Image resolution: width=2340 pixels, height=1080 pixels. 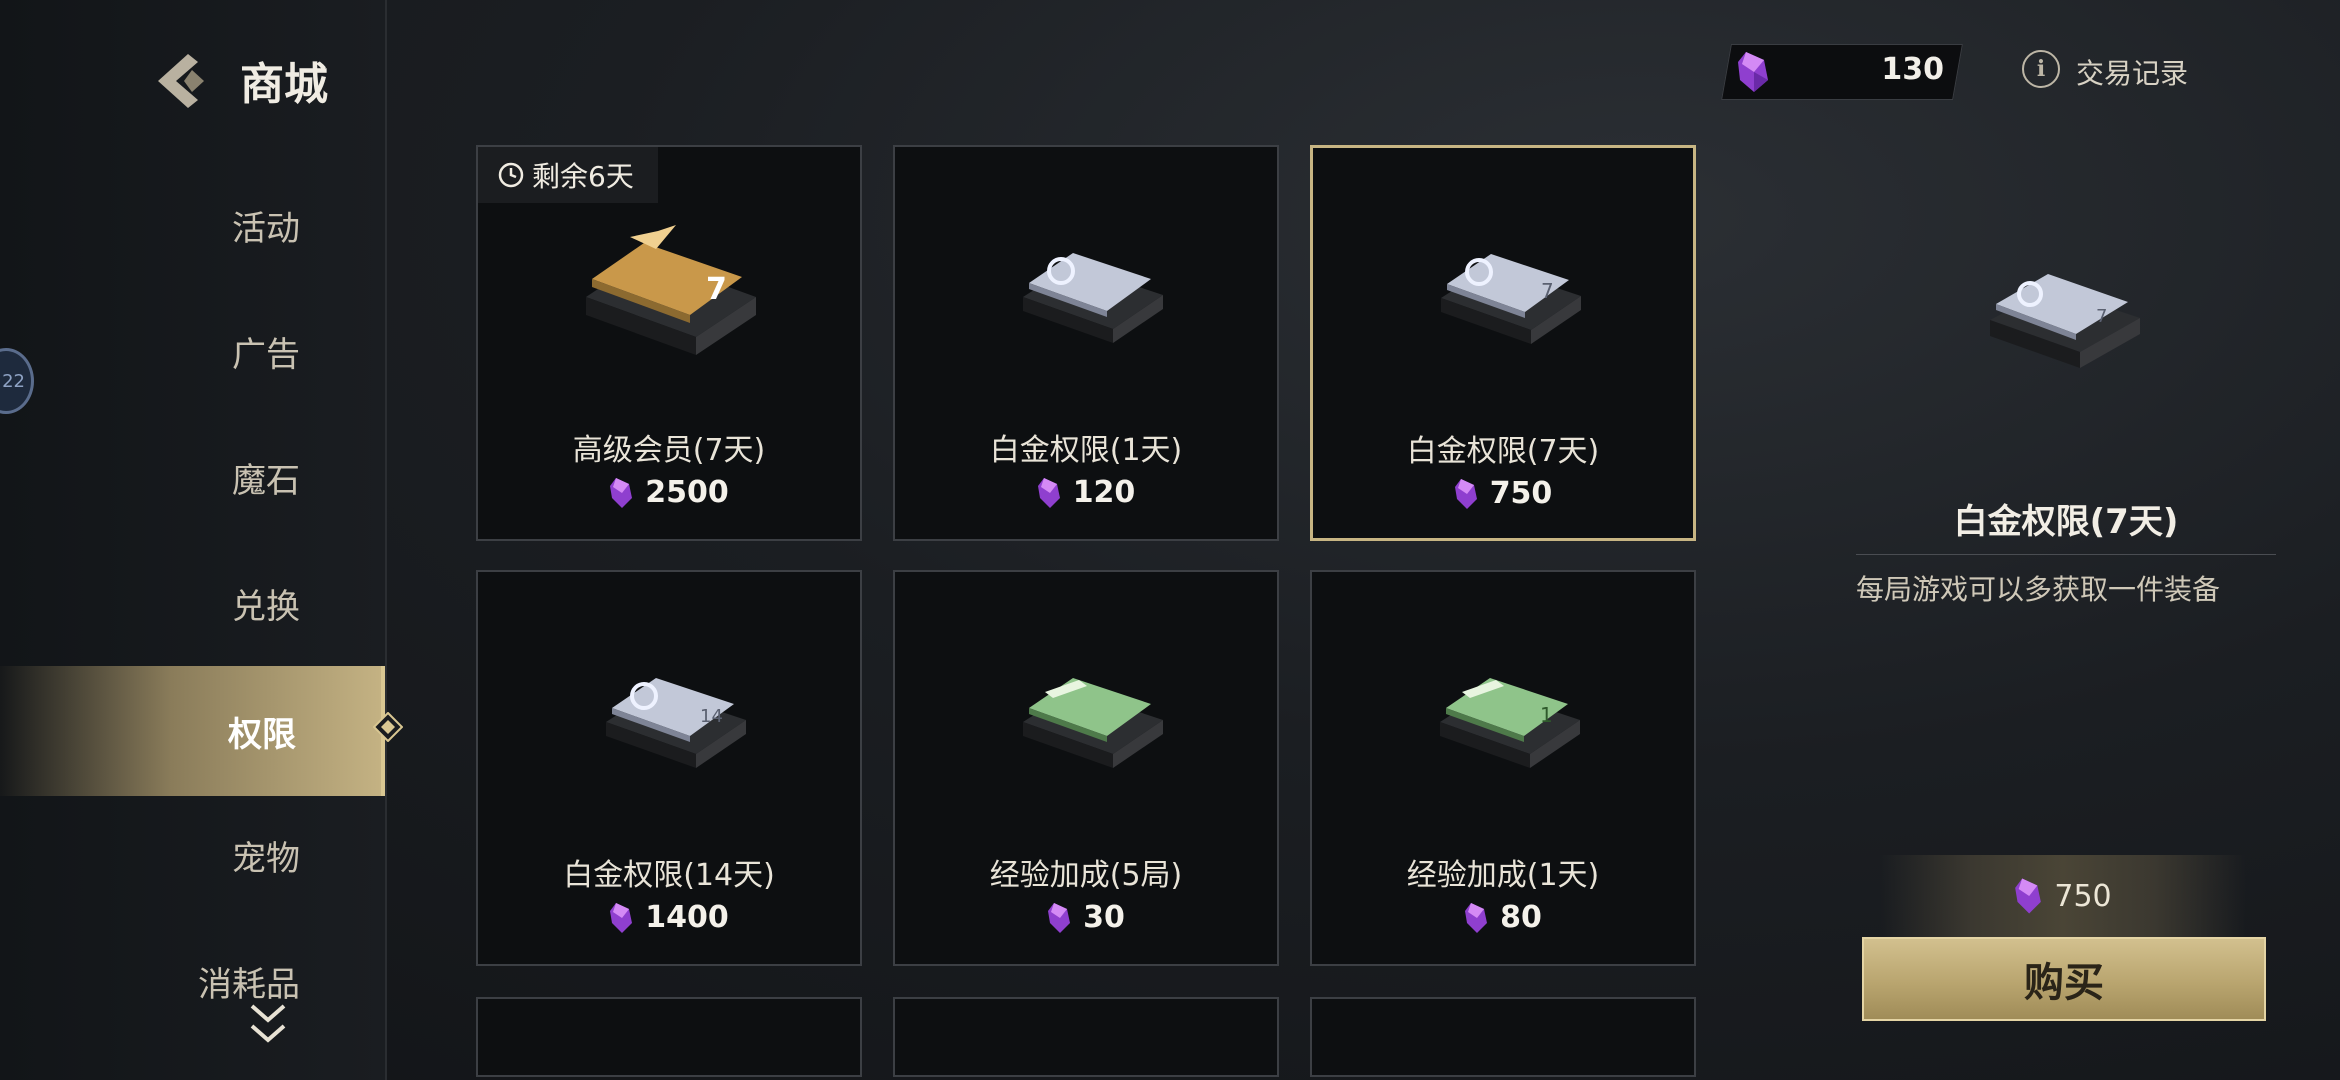 I want to click on item-price-value: 120, so click(x=1104, y=492).